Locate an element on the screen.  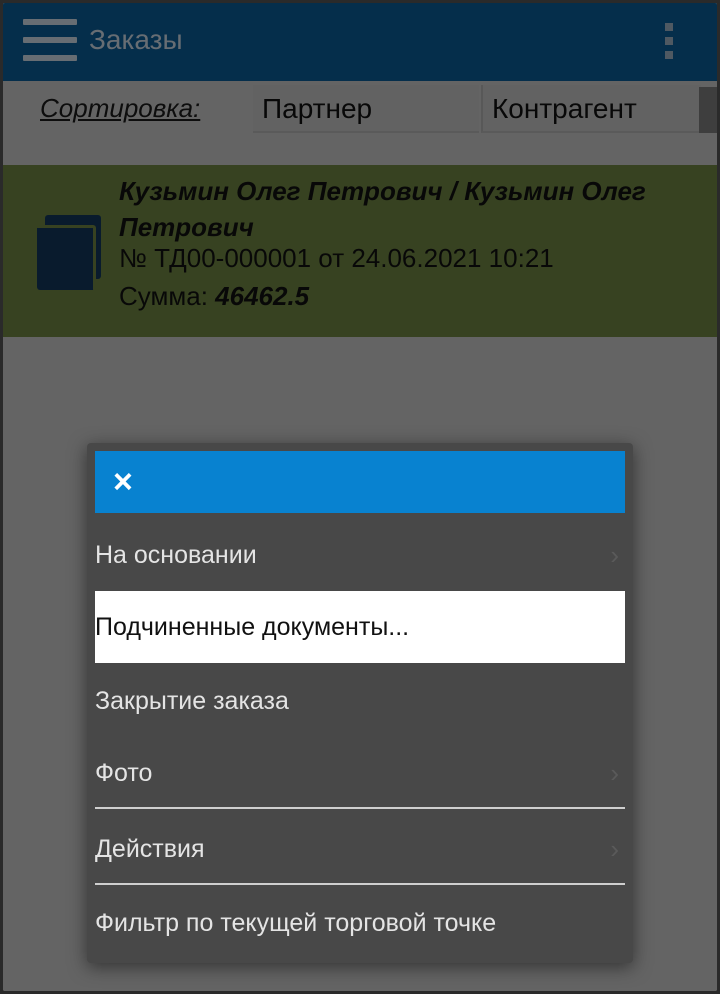
menu-item-filter-current-outlet: Фильтр по текущей торговой точке is located at coordinates (360, 923).